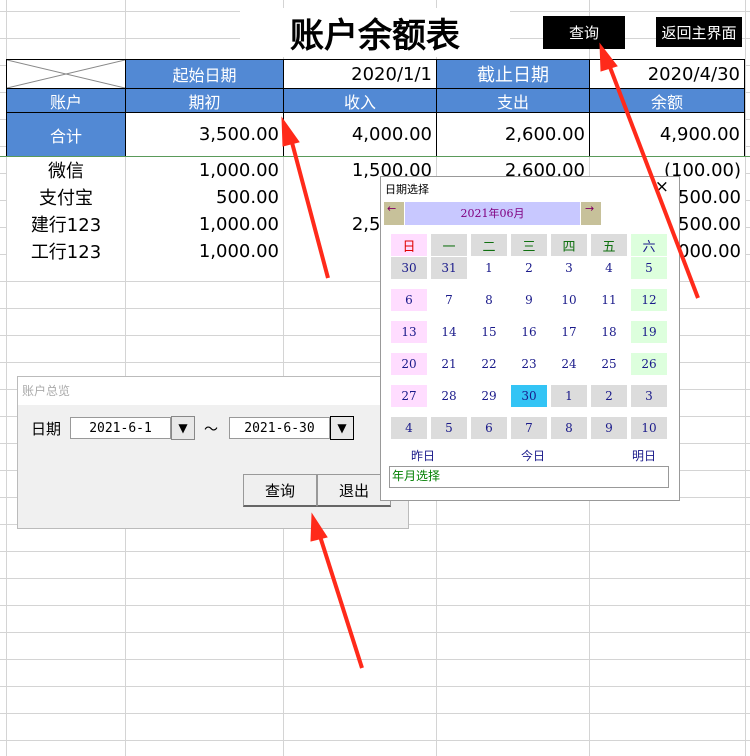 Image resolution: width=750 pixels, height=756 pixels. I want to click on arrow-to-total, so click(309, 206).